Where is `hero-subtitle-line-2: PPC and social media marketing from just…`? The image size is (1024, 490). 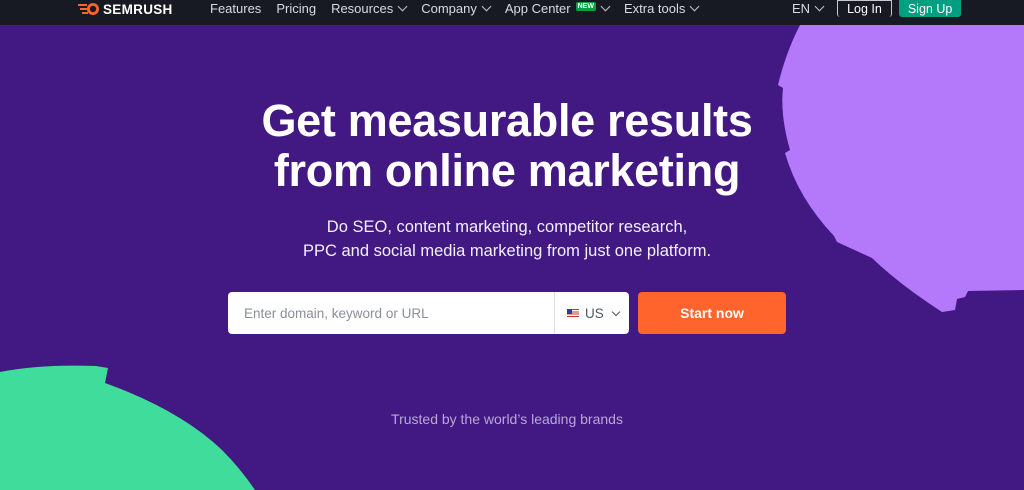
hero-subtitle-line-2: PPC and social media marketing from just… is located at coordinates (507, 251).